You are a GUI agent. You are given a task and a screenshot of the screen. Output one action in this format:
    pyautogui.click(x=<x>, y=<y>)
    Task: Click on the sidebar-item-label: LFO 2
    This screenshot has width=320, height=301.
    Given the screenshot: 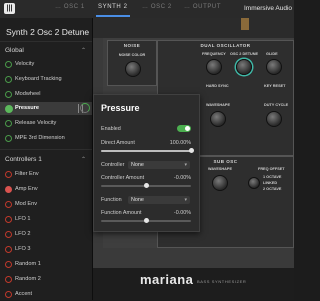 What is the action you would take?
    pyautogui.click(x=23, y=234)
    